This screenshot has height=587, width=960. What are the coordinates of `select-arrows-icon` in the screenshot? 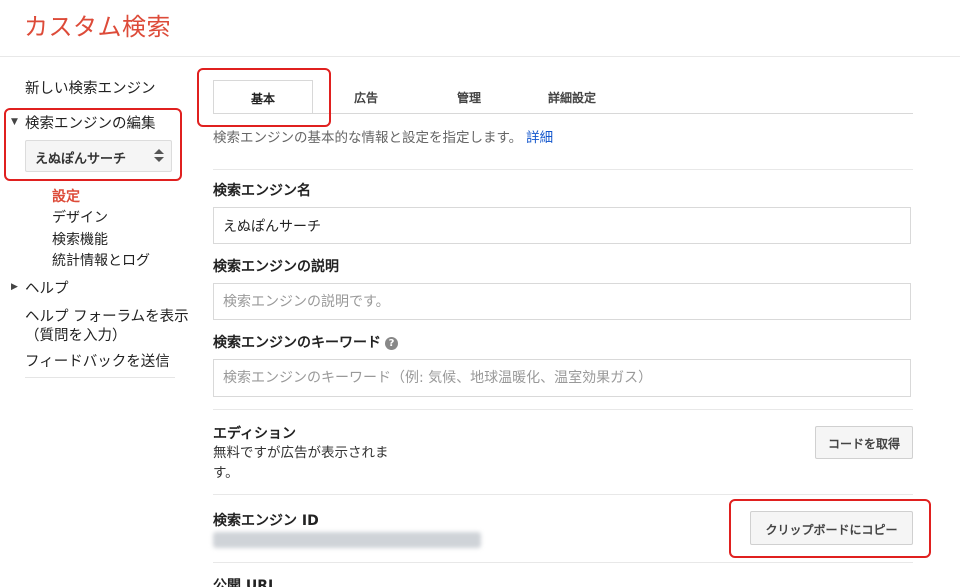 It's located at (159, 156).